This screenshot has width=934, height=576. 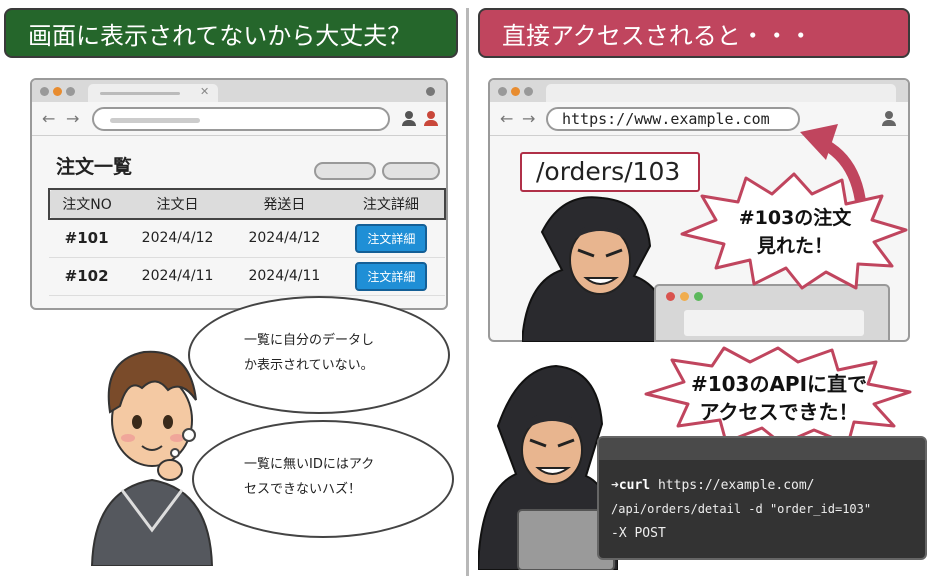 I want to click on url-path-label: /orders/103, so click(x=610, y=172).